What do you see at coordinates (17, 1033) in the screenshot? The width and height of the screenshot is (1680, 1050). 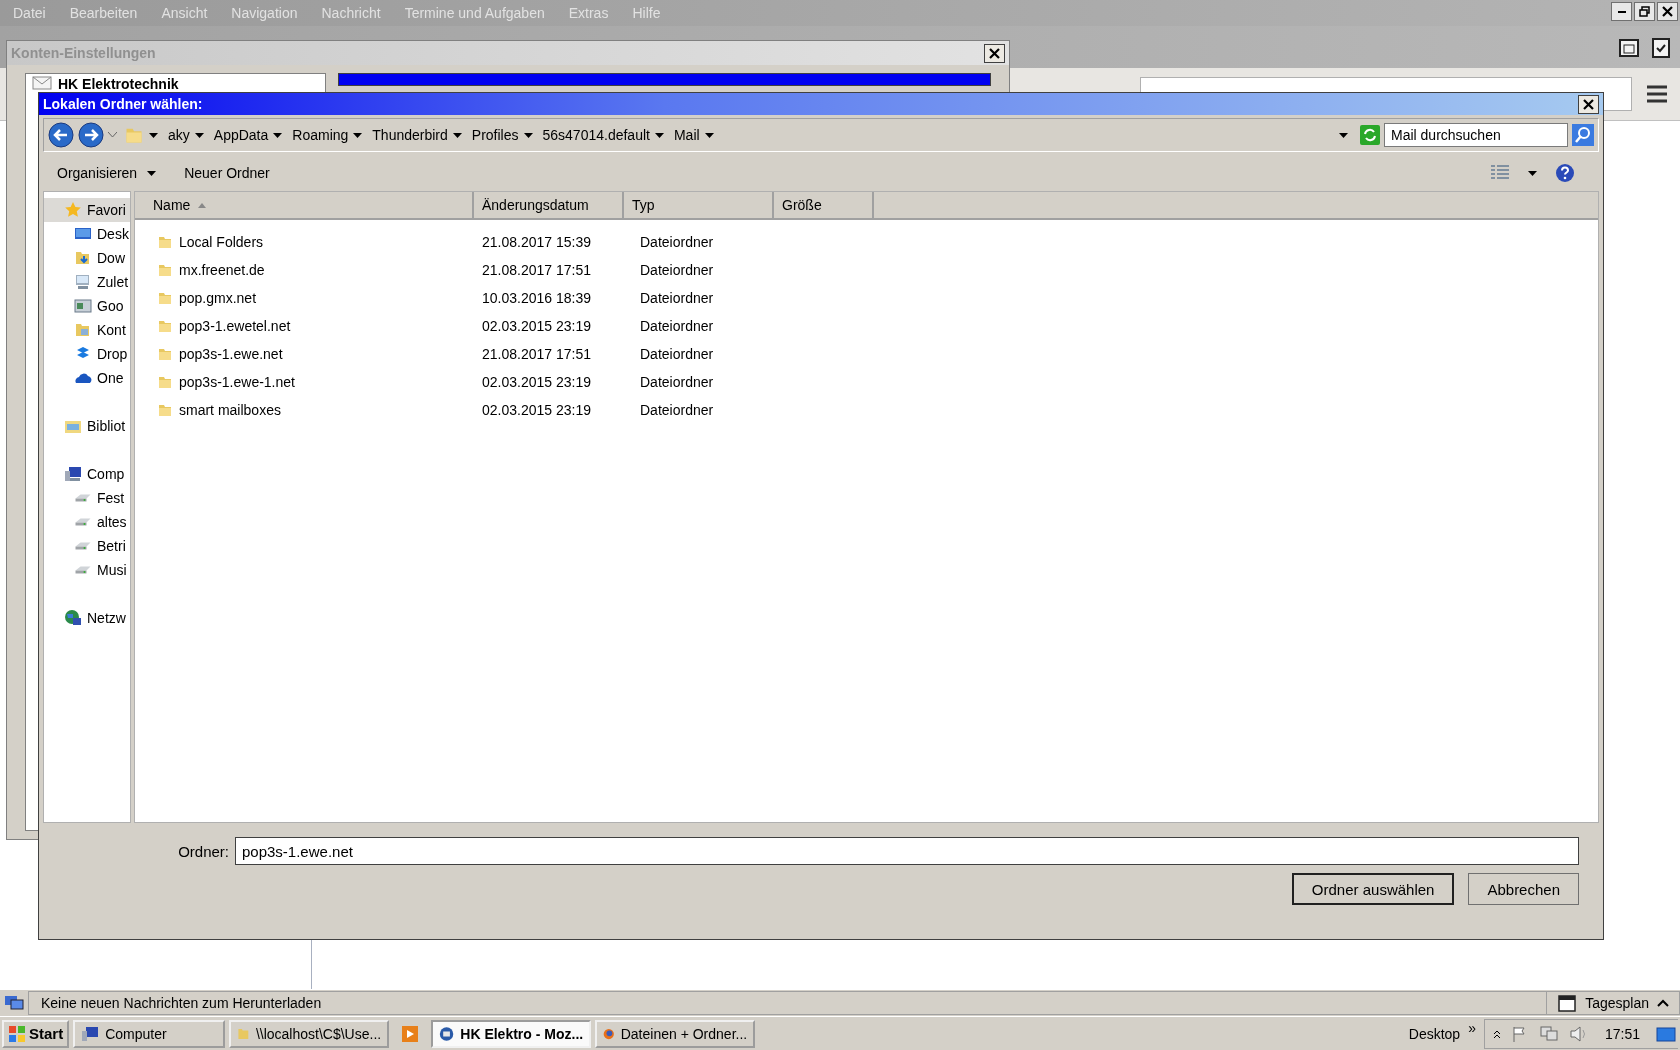 I see `four-squares-logo-icon` at bounding box center [17, 1033].